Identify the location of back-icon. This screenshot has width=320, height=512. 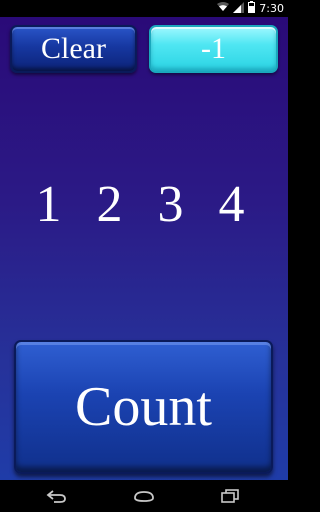
(56, 496).